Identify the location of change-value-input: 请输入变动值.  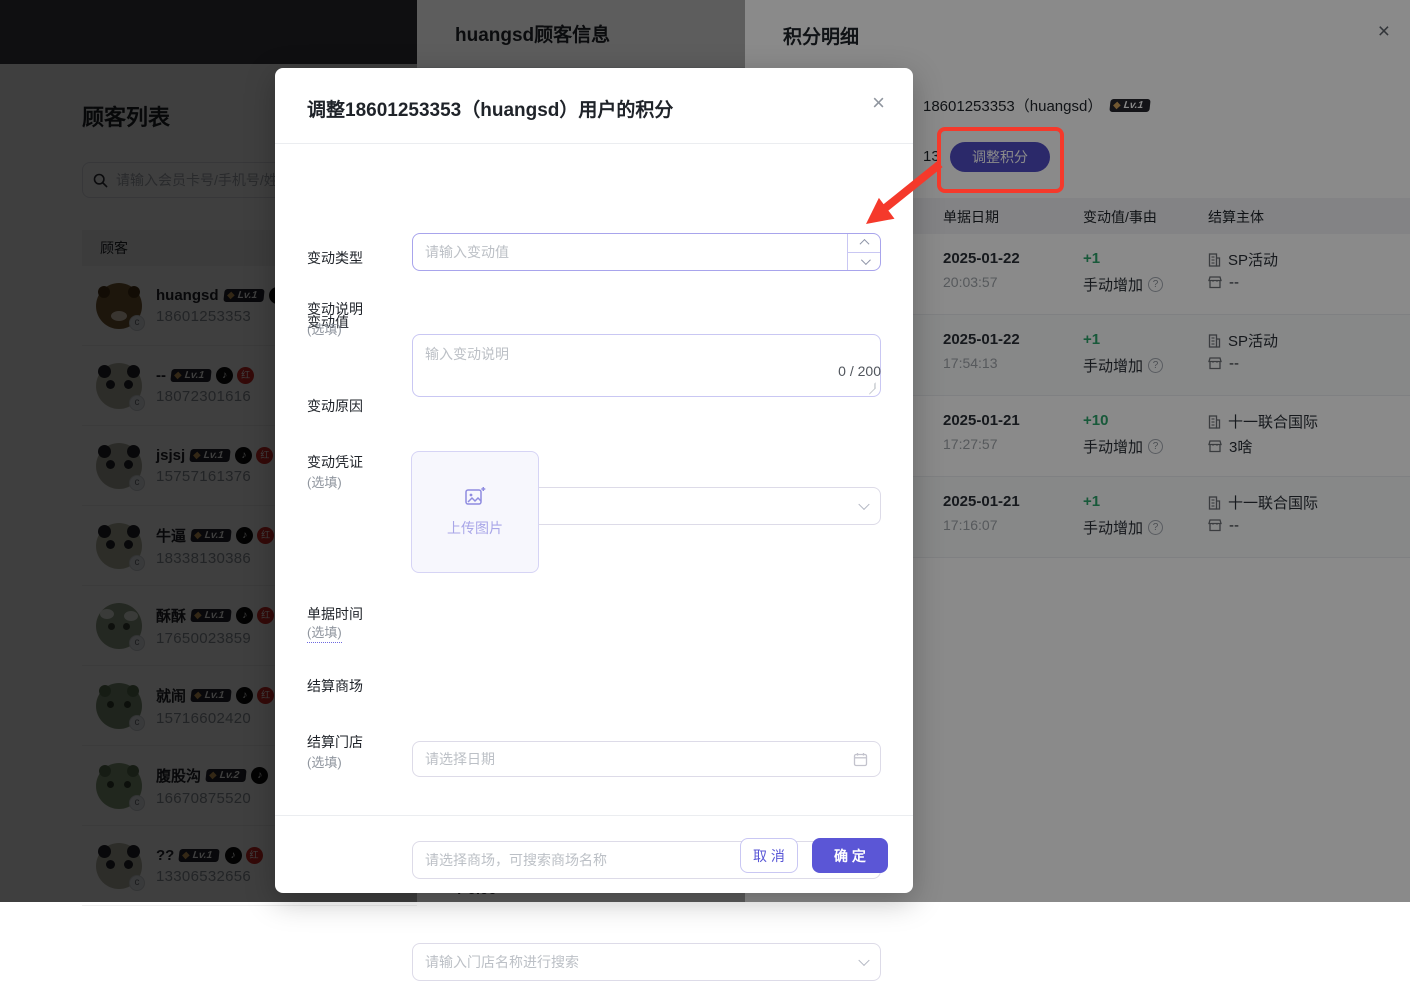
(646, 252).